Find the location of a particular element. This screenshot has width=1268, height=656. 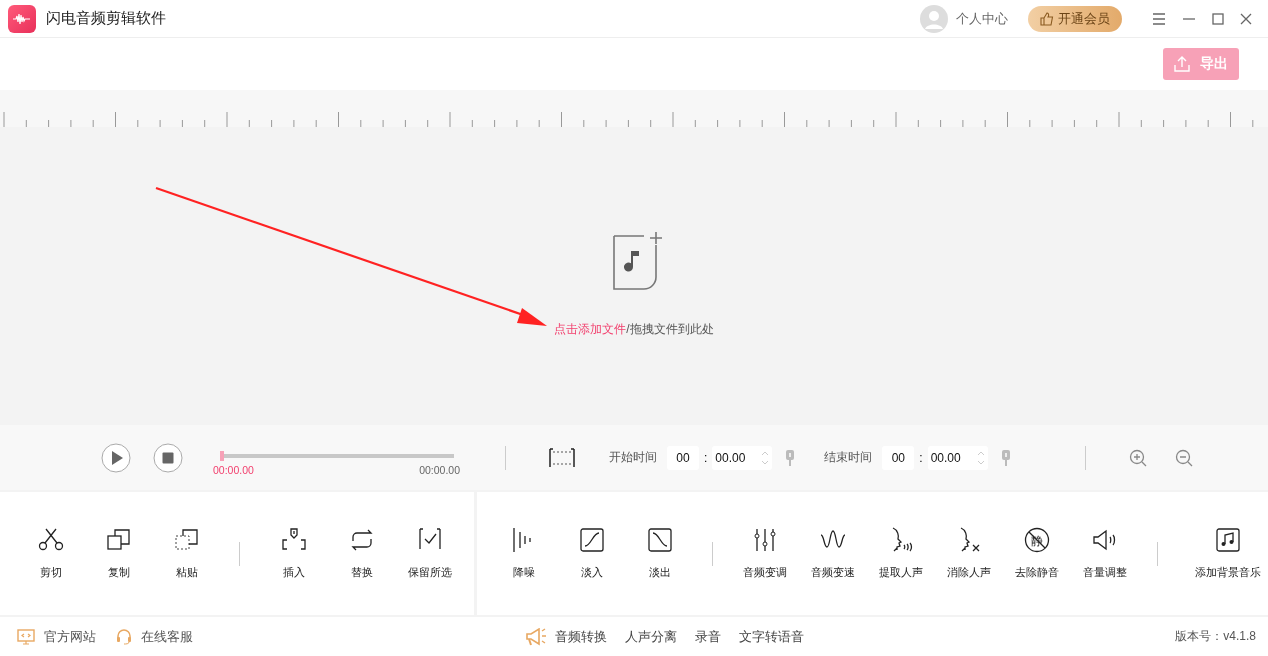

playback-track is located at coordinates (337, 455).